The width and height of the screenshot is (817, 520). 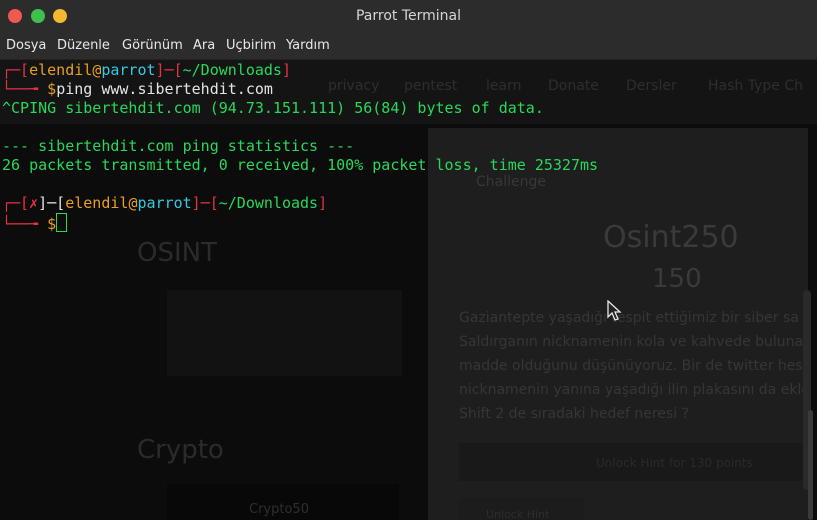 What do you see at coordinates (671, 237) in the screenshot?
I see `bg-challenge-name: Osint250` at bounding box center [671, 237].